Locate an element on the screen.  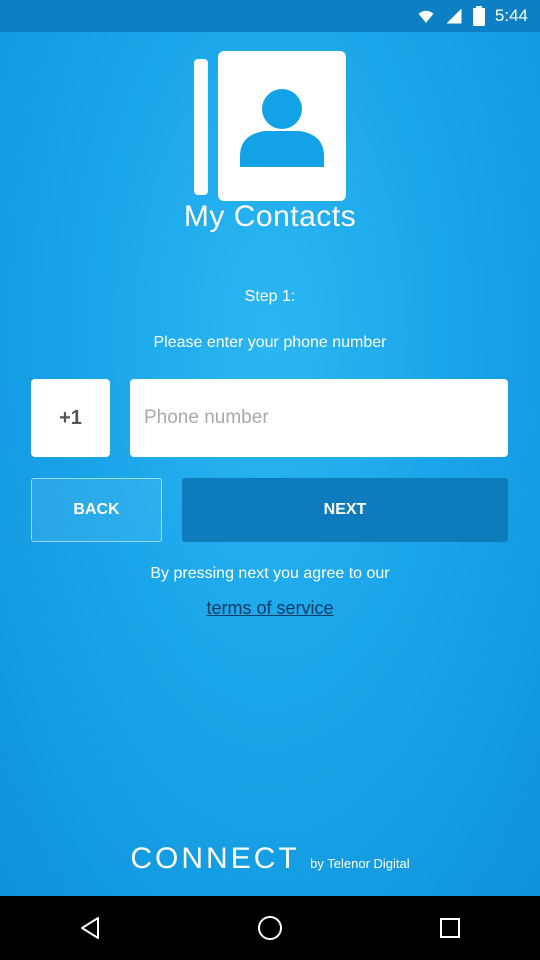
agreement-text: By pressing next you agree to our is located at coordinates (270, 573).